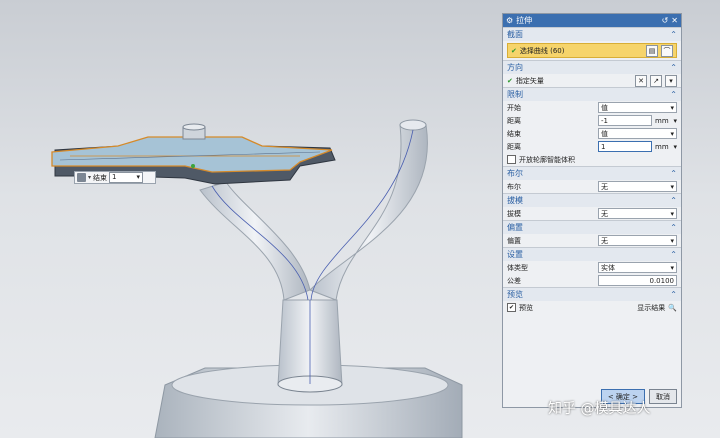 The image size is (720, 438). I want to click on direction-section: 方向 ⌃ ✔ 指定矢量 ✕ ↗ ▾, so click(592, 73).